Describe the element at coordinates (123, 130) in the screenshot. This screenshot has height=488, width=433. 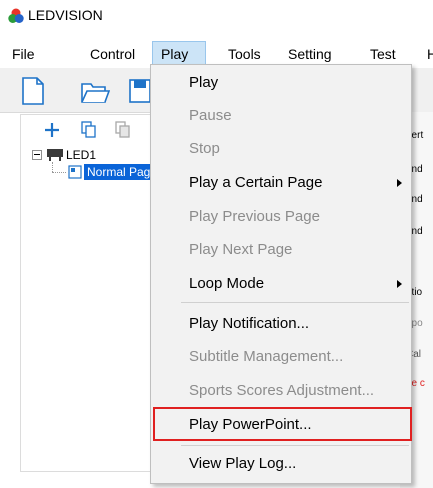
I see `paste-icon` at that location.